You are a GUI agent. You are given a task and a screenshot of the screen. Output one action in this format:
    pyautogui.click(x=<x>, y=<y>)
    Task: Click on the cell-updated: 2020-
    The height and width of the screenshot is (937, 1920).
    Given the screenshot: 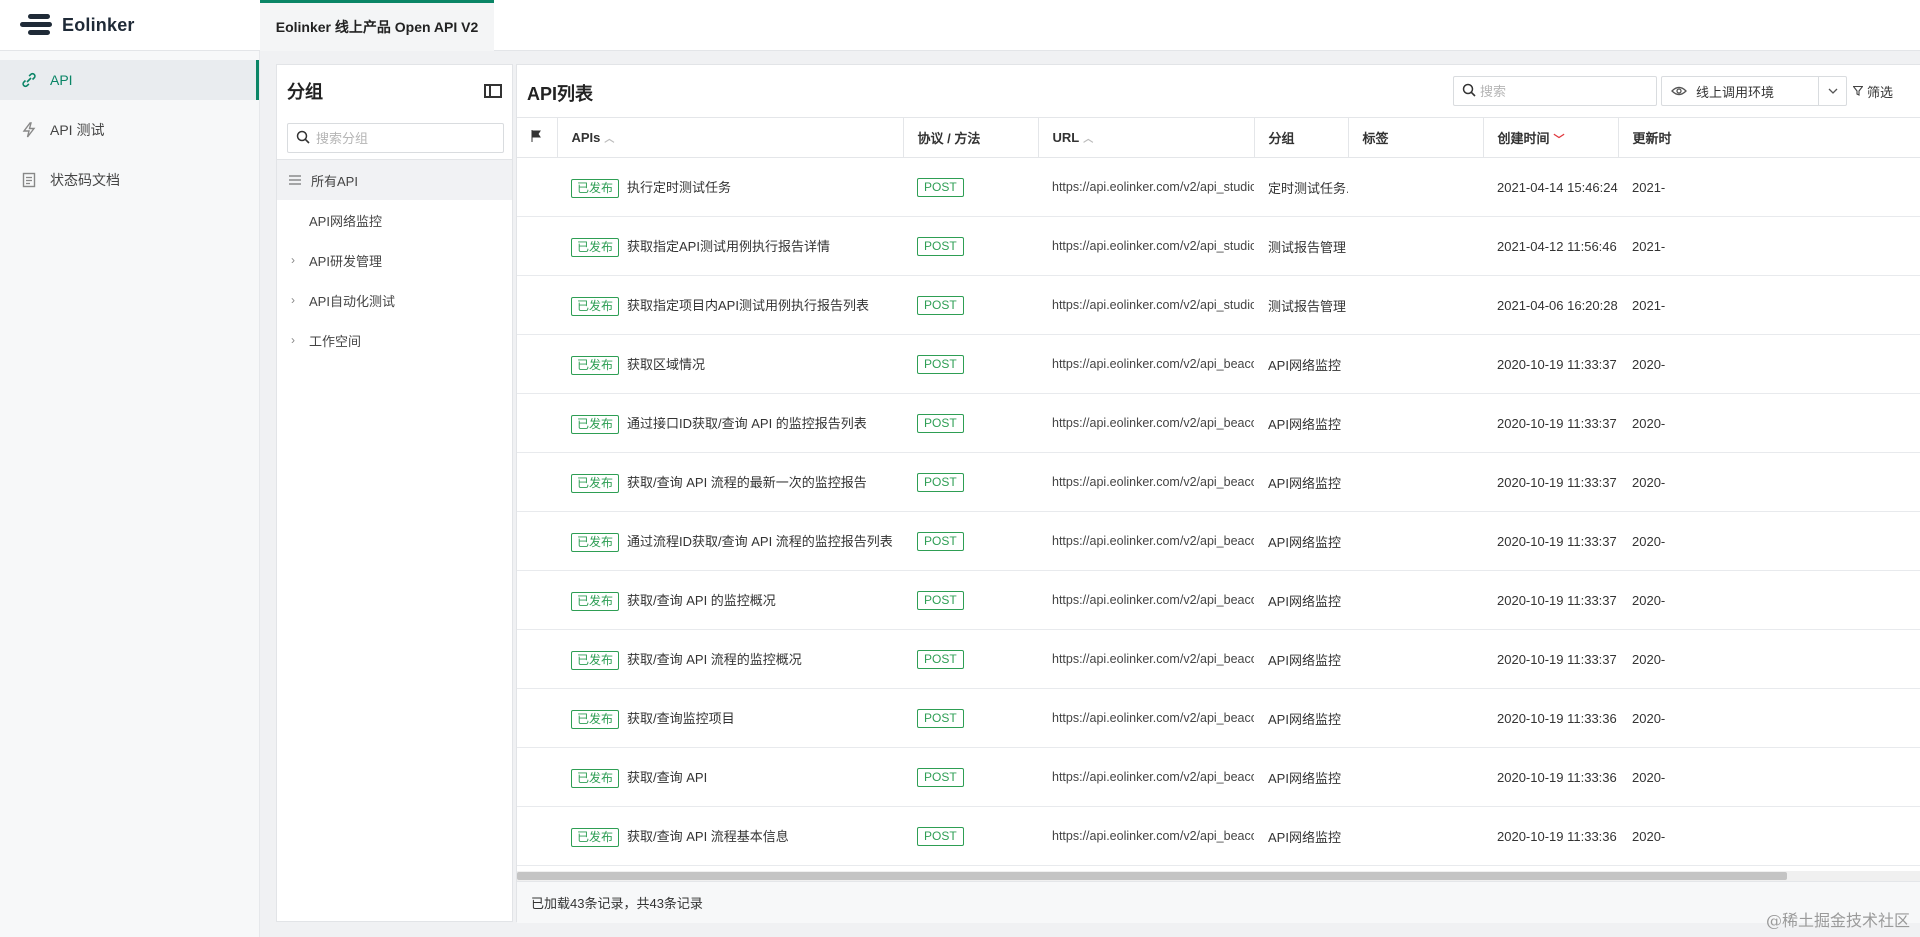 What is the action you would take?
    pyautogui.click(x=1769, y=659)
    